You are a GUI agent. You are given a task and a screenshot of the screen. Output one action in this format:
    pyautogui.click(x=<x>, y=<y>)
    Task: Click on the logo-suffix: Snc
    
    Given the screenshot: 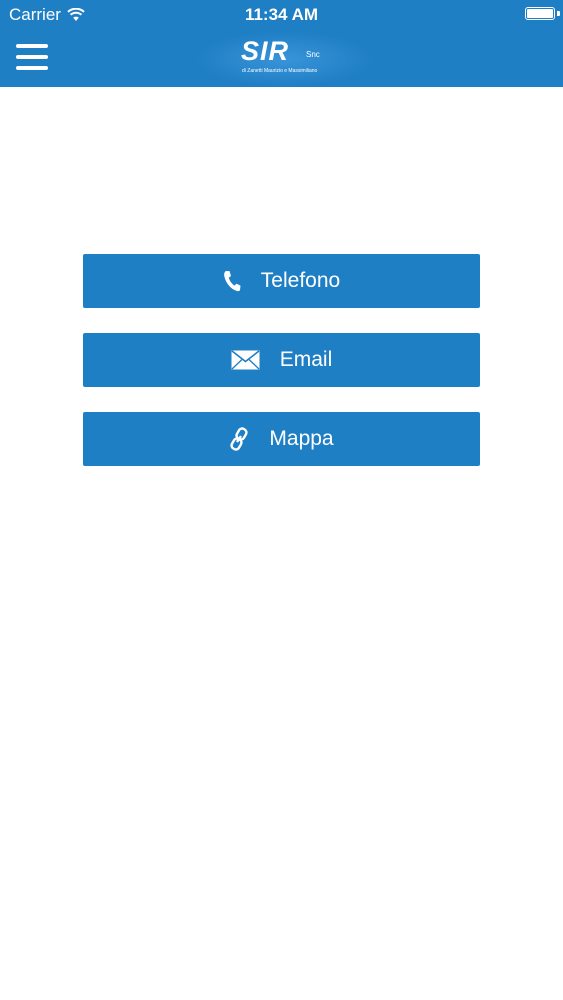 What is the action you would take?
    pyautogui.click(x=313, y=54)
    